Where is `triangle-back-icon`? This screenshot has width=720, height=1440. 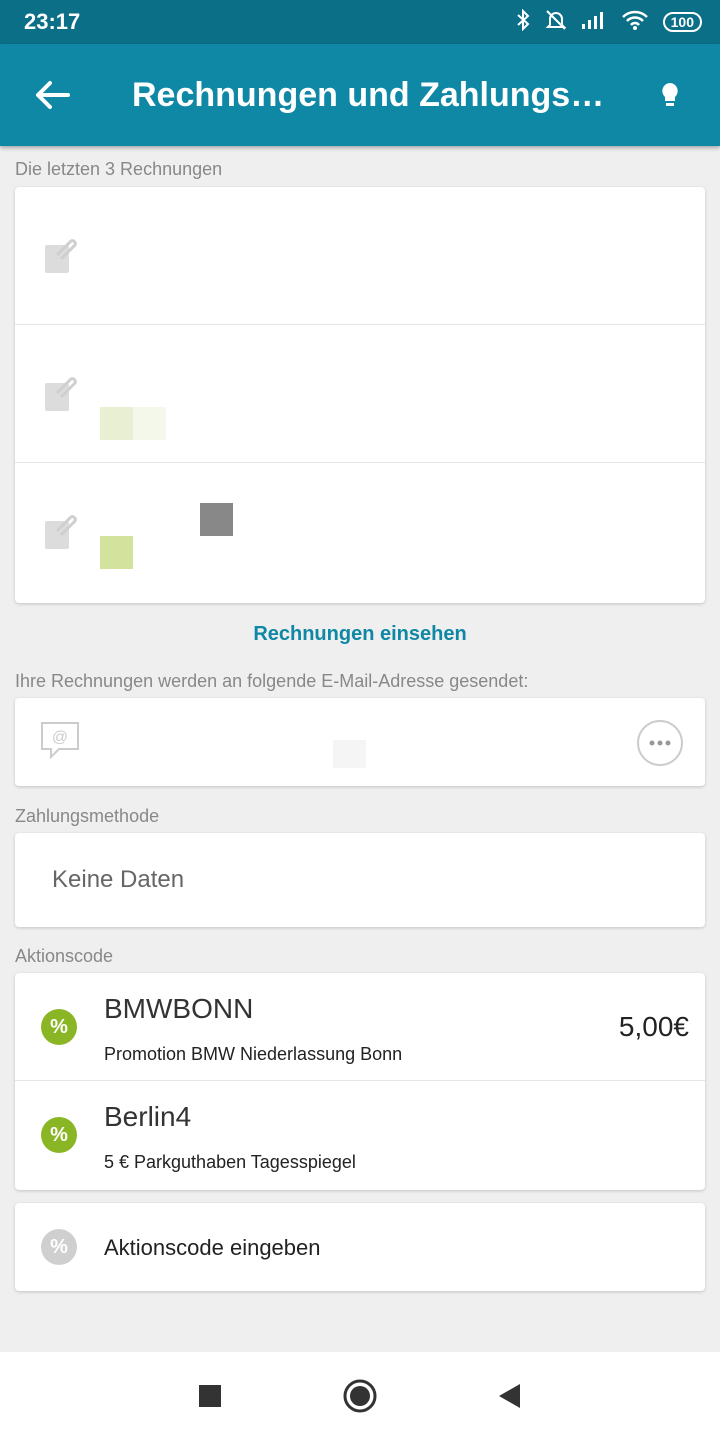
triangle-back-icon is located at coordinates (509, 1396).